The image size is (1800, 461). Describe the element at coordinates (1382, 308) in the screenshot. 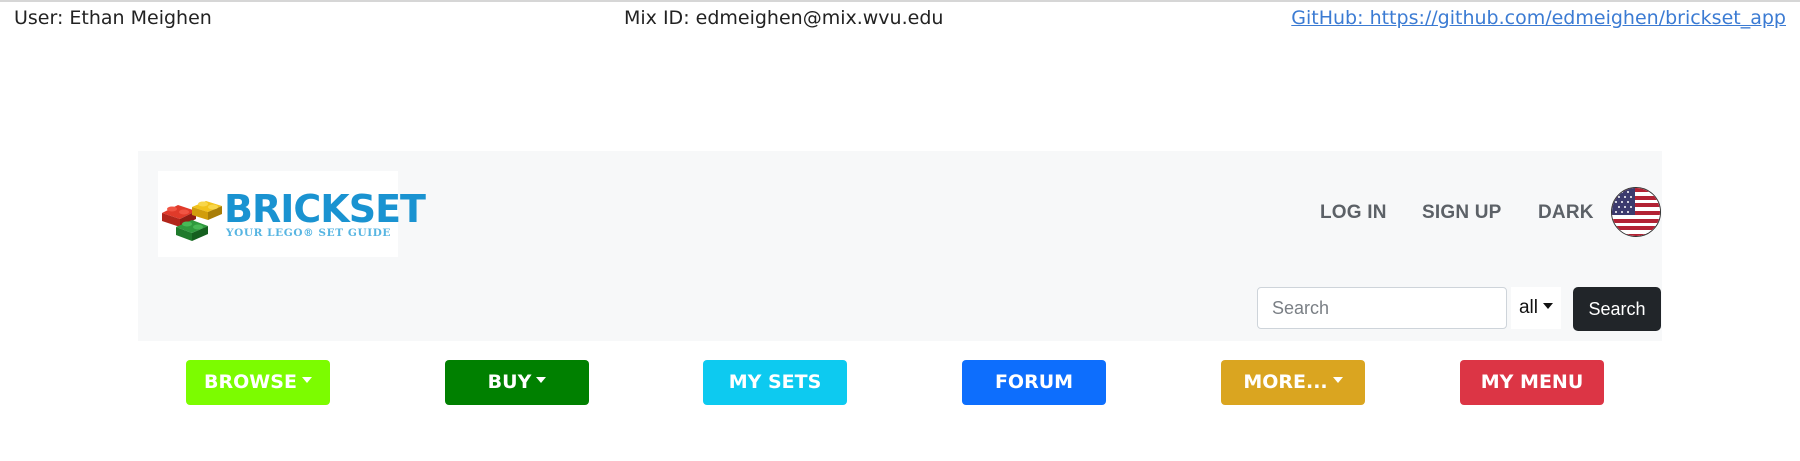

I see `search-input` at that location.